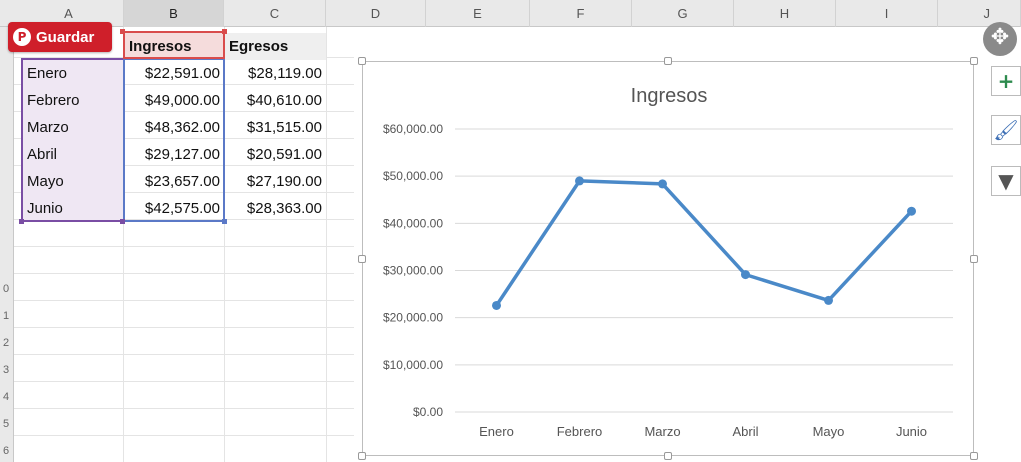  I want to click on row-number: 4, so click(7, 397).